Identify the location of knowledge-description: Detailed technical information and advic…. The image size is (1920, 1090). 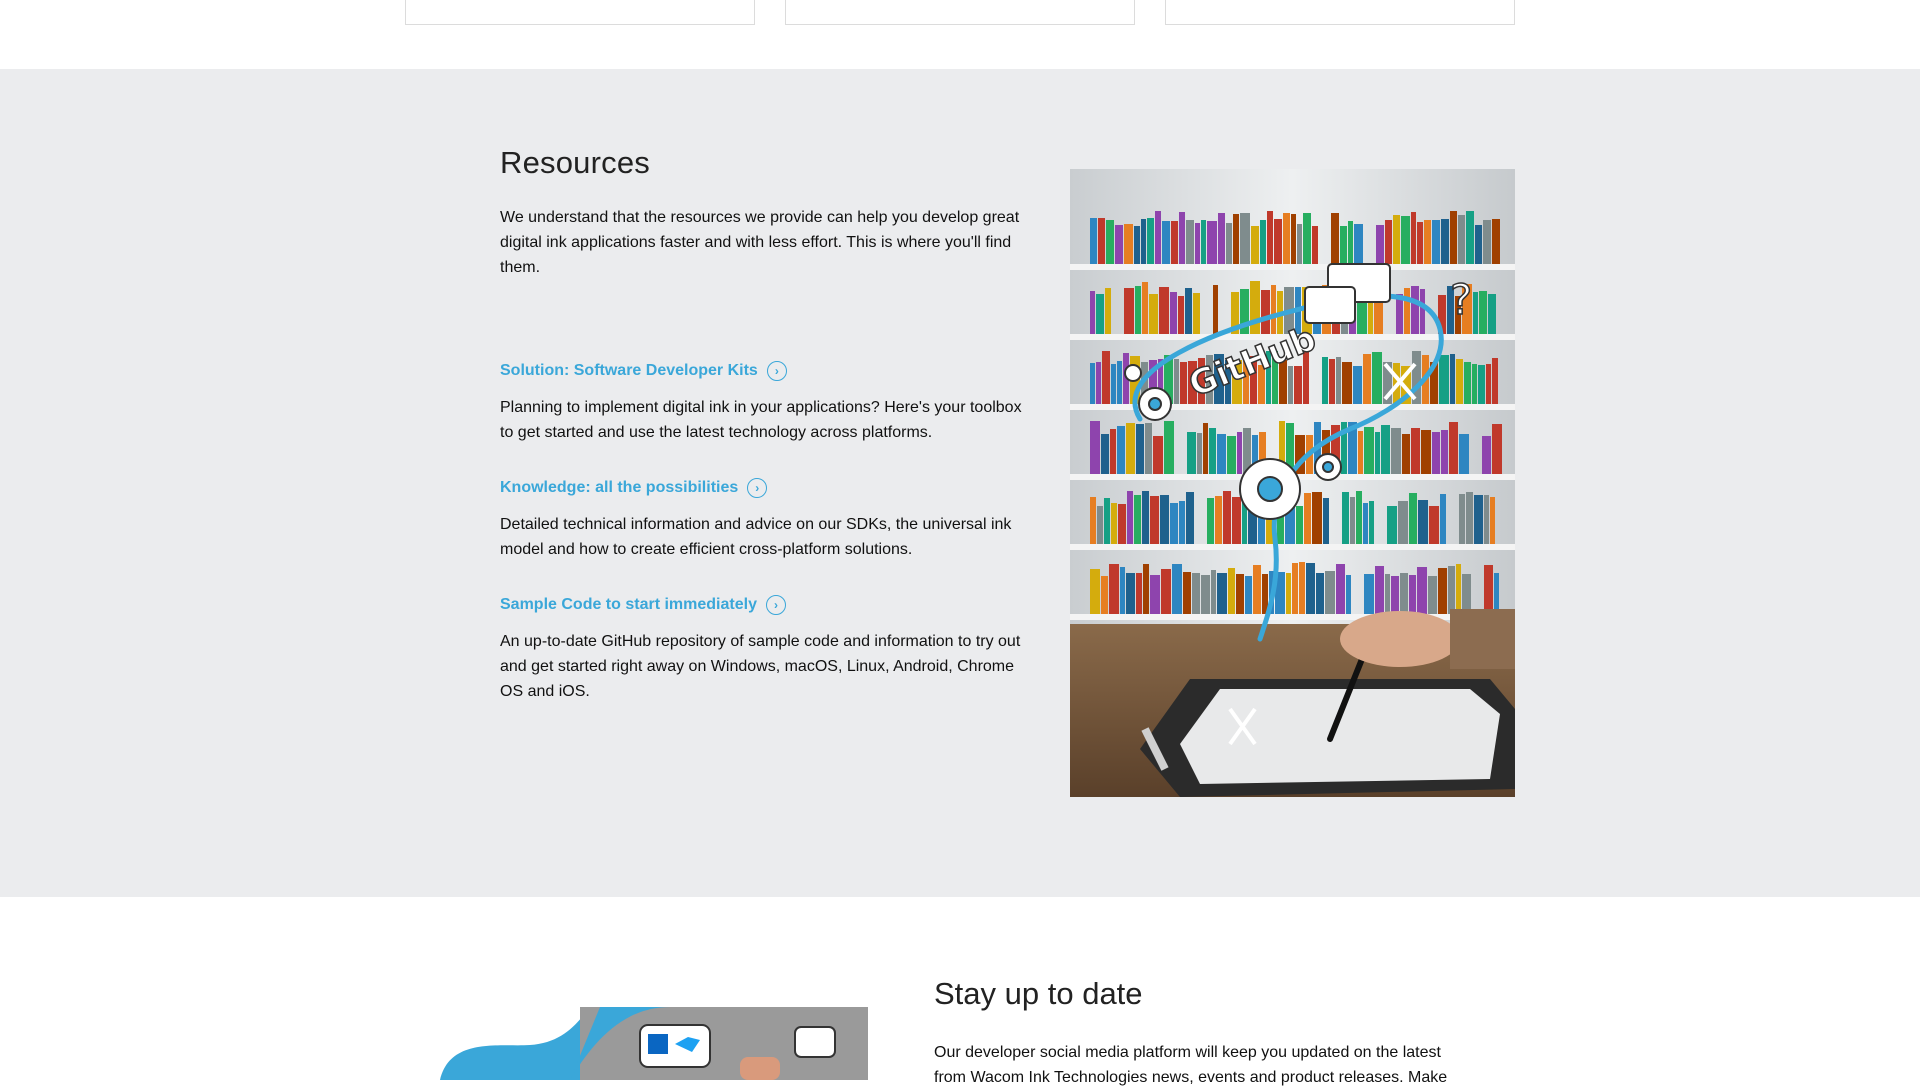
(756, 537).